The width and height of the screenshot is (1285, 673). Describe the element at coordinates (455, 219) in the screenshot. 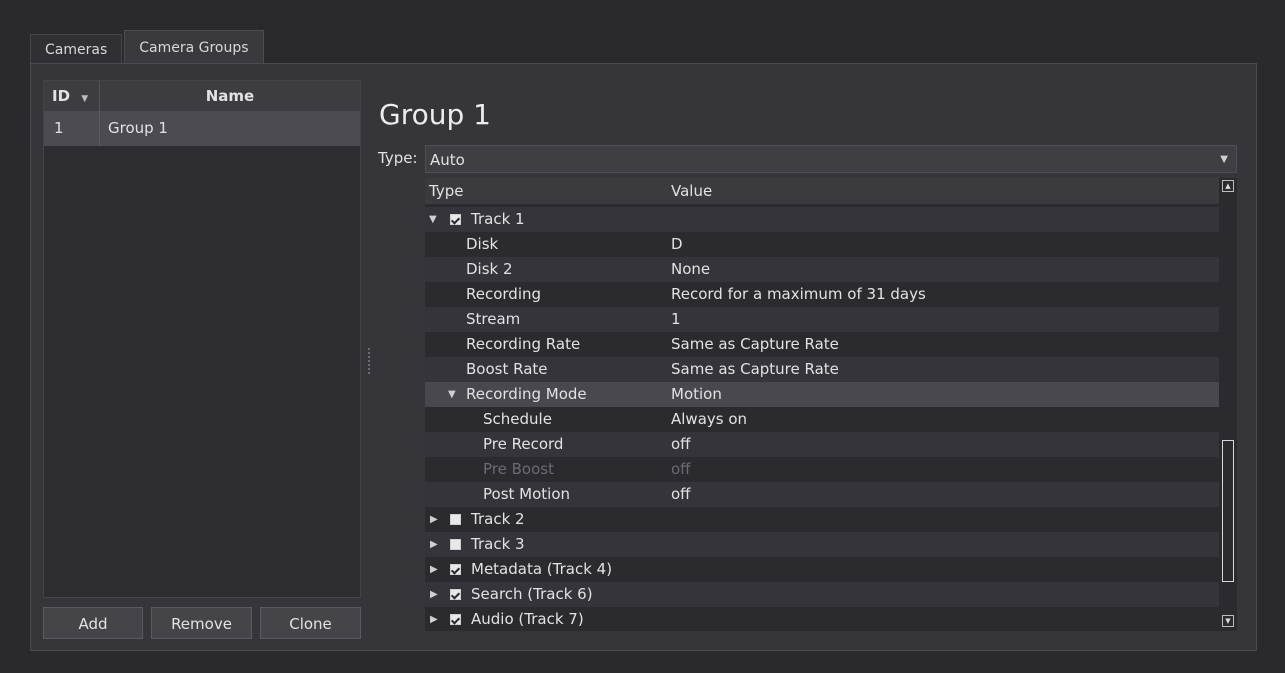

I see `track-1-checkbox` at that location.